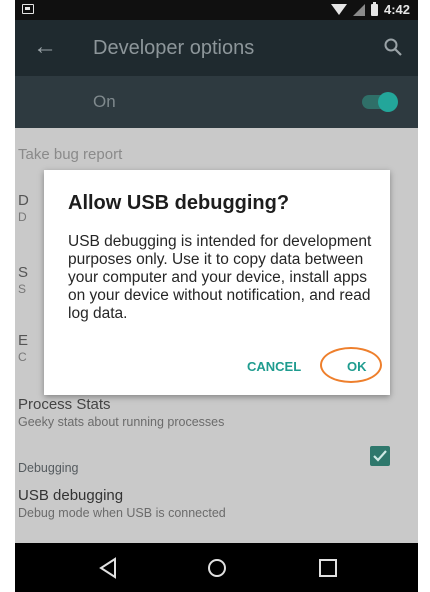  What do you see at coordinates (64, 404) in the screenshot?
I see `setting-title: Process Stats` at bounding box center [64, 404].